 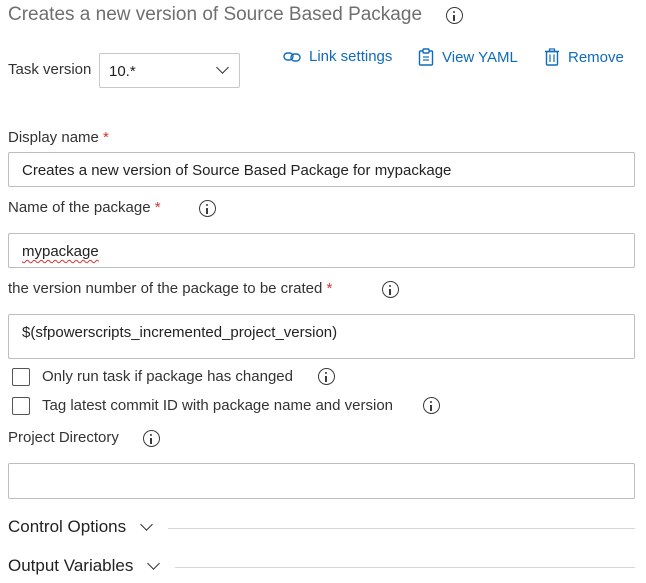 I want to click on link-settings-label: Link settings, so click(x=351, y=56).